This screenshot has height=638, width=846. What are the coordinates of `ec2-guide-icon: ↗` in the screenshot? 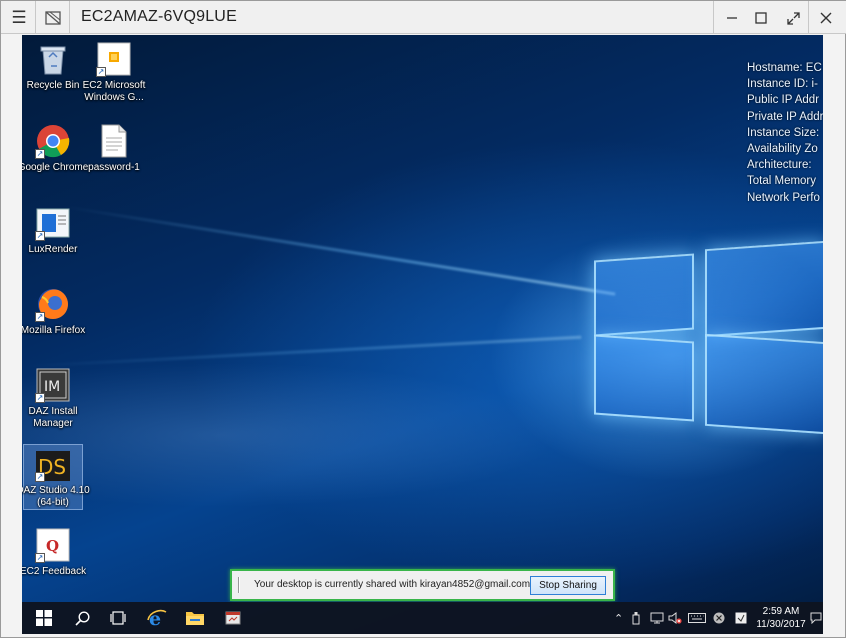 It's located at (114, 59).